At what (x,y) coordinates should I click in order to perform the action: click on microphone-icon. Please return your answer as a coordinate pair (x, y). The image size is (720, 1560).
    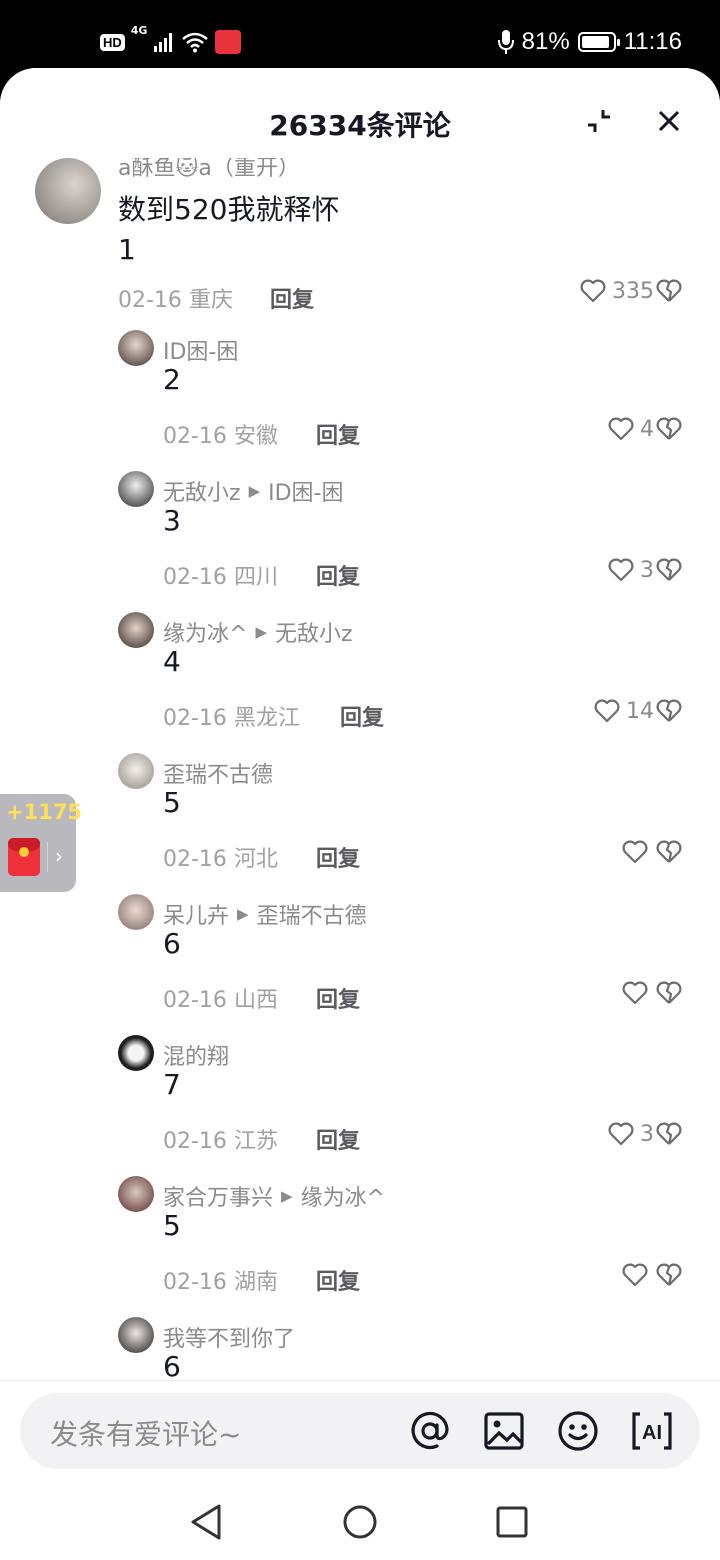
    Looking at the image, I should click on (505, 42).